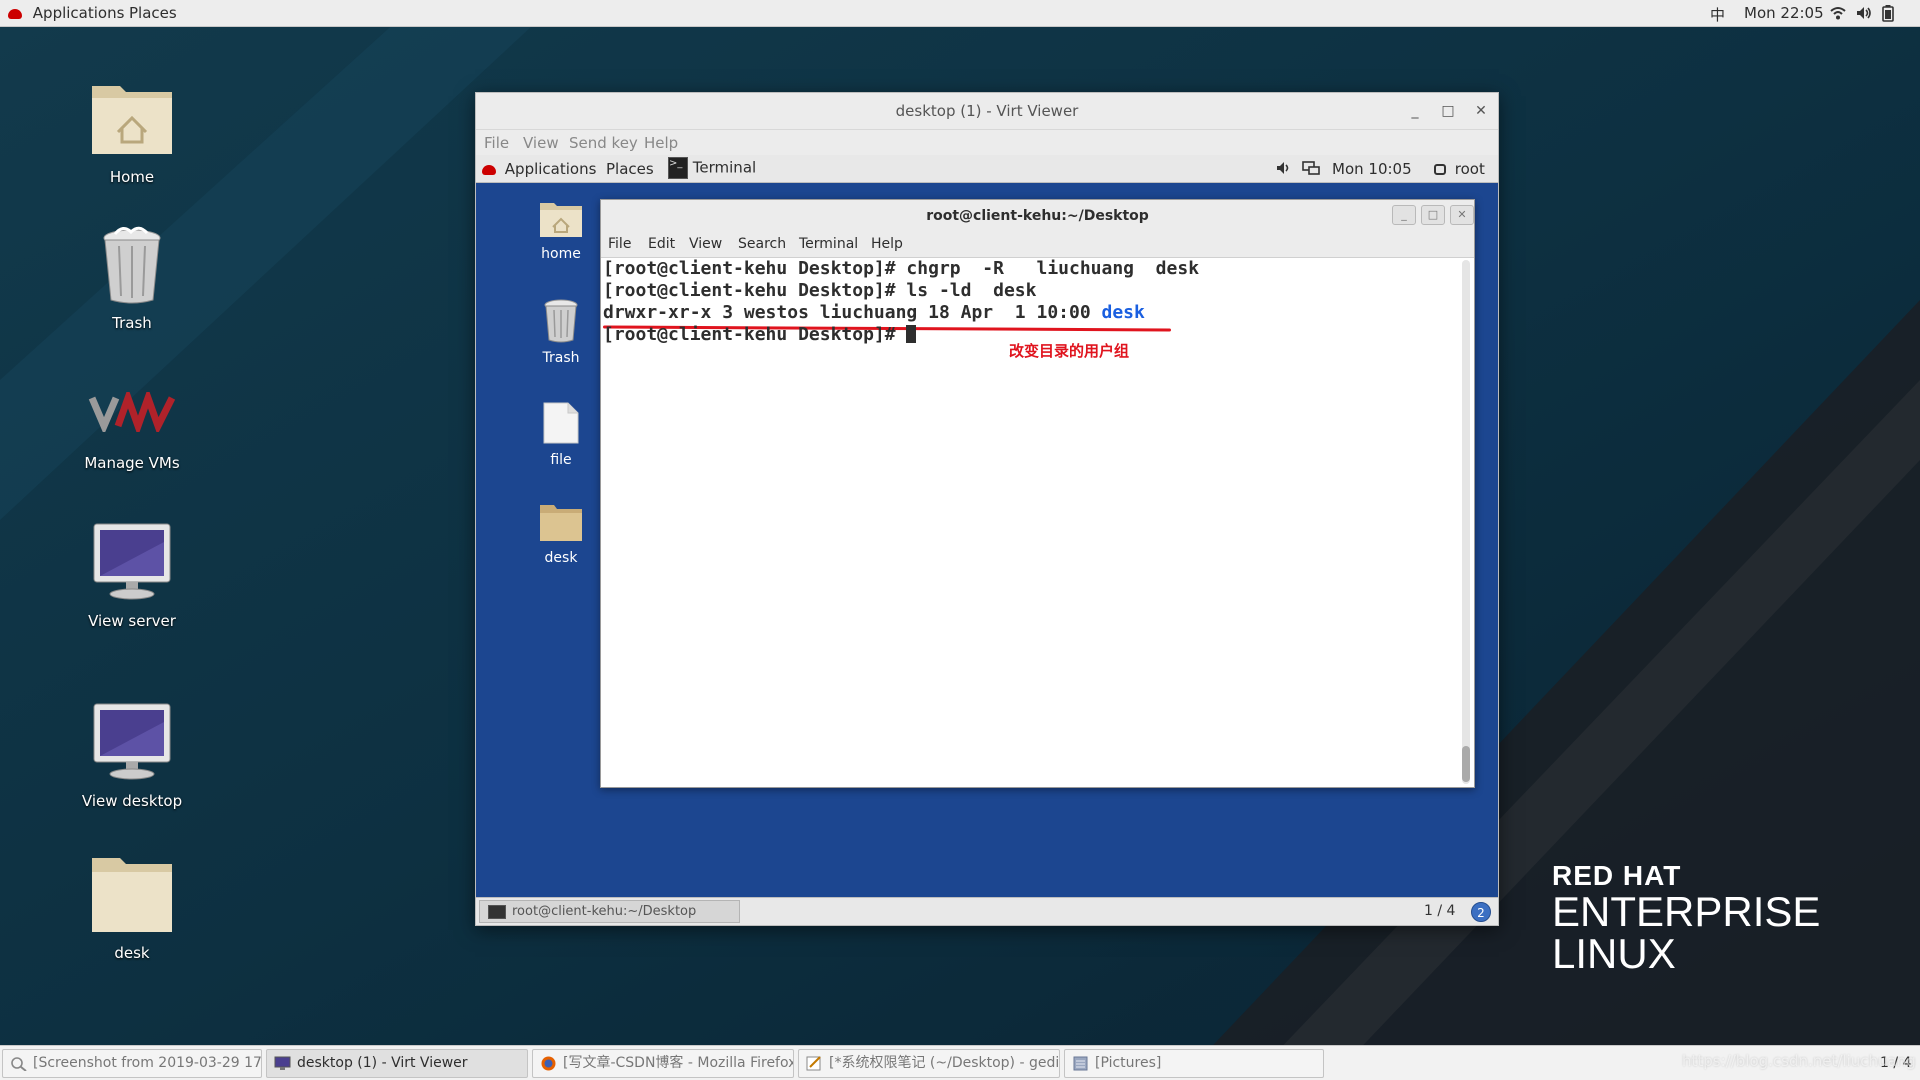 This screenshot has width=1920, height=1080. Describe the element at coordinates (561, 423) in the screenshot. I see `file-icon` at that location.